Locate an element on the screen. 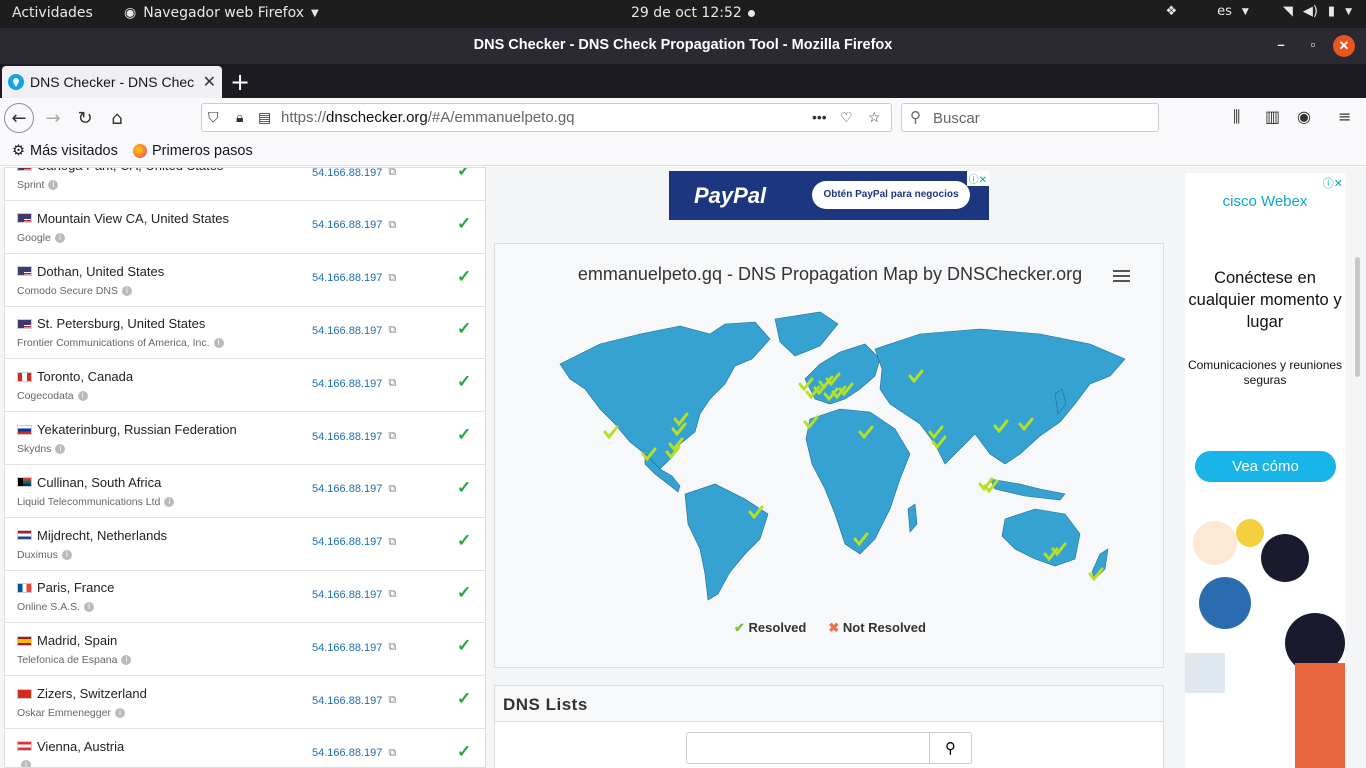 The image size is (1366, 768). tab-dns-checker: DNS Checker - DNS Chec ✕ is located at coordinates (112, 82).